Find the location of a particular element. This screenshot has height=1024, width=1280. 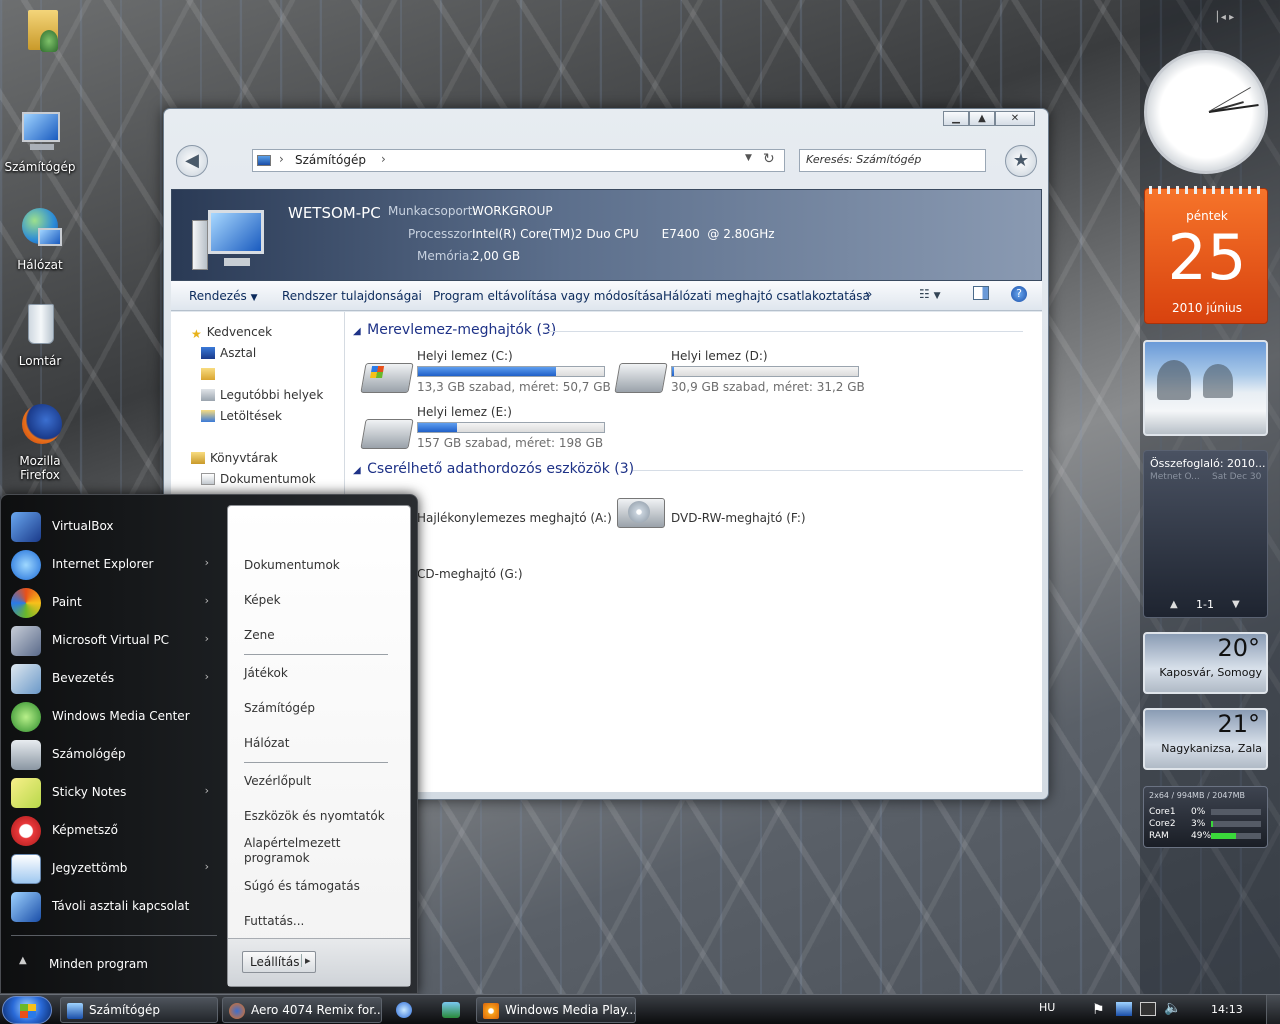

hdd-group-header: ◢ Merevlemez-meghajtók (3) is located at coordinates (693, 330).